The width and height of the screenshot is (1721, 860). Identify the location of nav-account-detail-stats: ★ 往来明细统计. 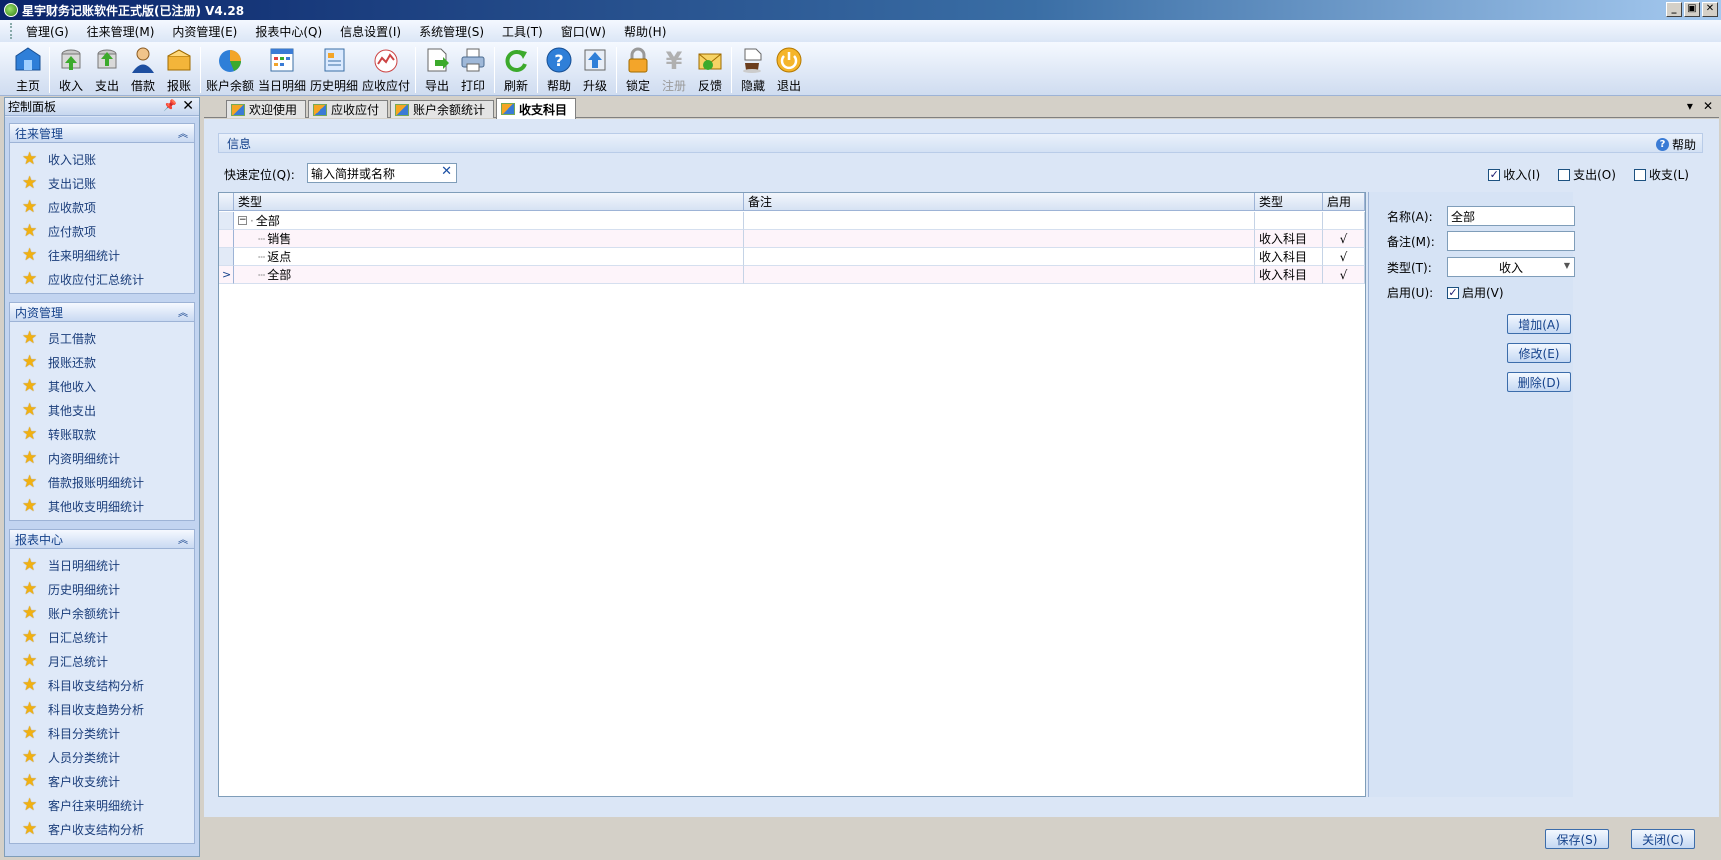
(102, 255).